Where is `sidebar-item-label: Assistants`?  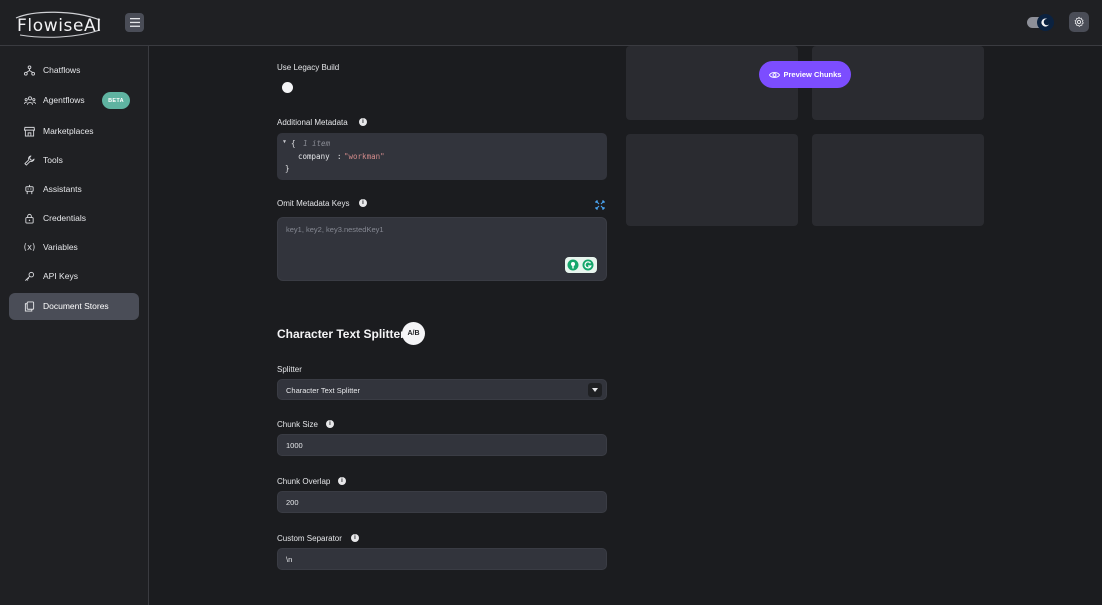 sidebar-item-label: Assistants is located at coordinates (62, 189).